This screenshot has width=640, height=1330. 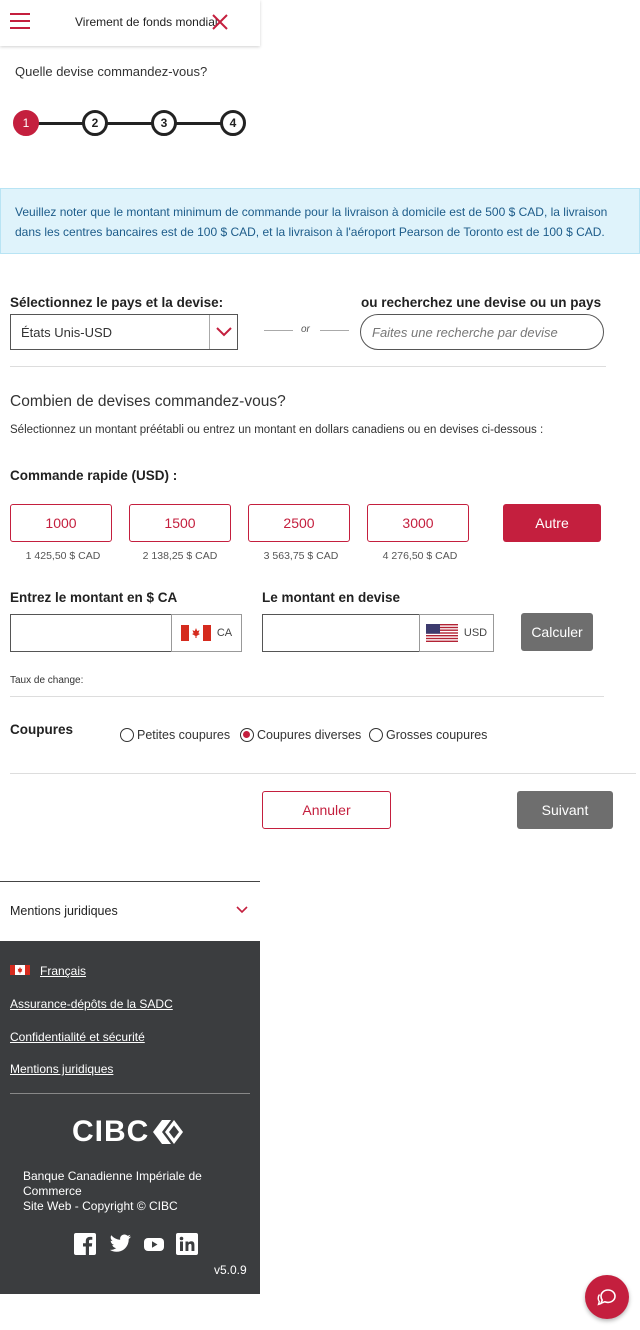 I want to click on quick-amount-1000-button: 1000, so click(x=61, y=523).